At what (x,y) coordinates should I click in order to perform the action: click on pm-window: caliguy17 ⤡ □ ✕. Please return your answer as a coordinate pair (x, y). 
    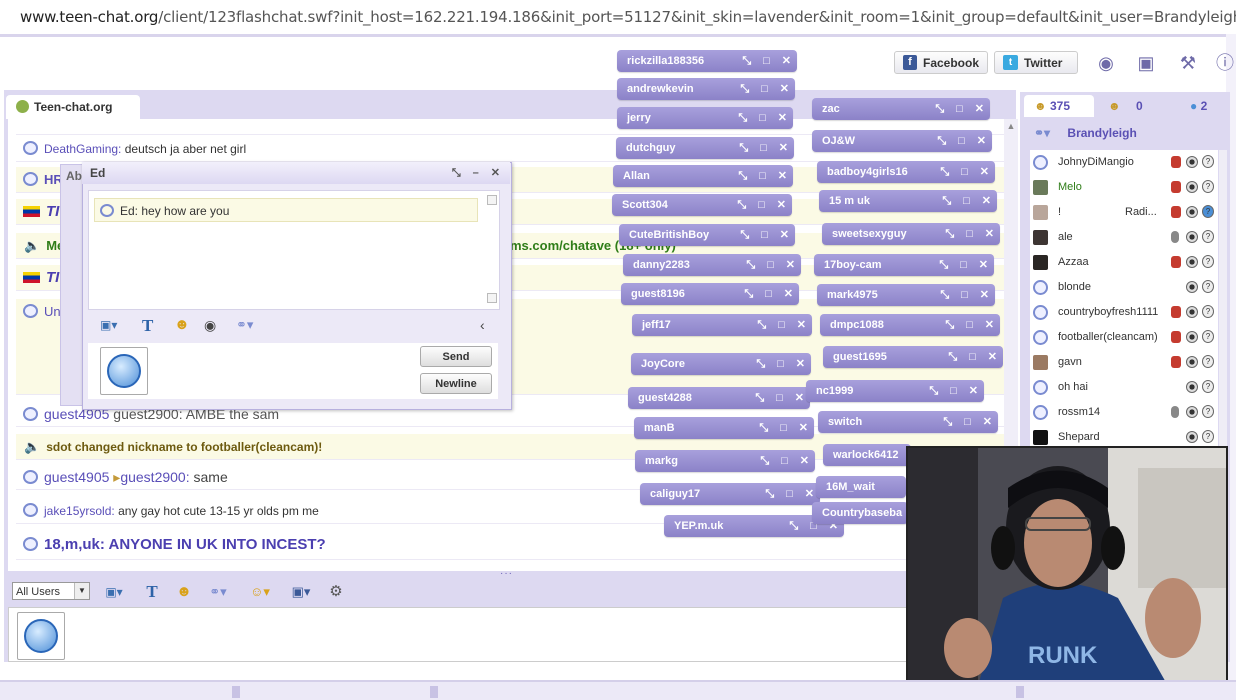
    Looking at the image, I should click on (730, 494).